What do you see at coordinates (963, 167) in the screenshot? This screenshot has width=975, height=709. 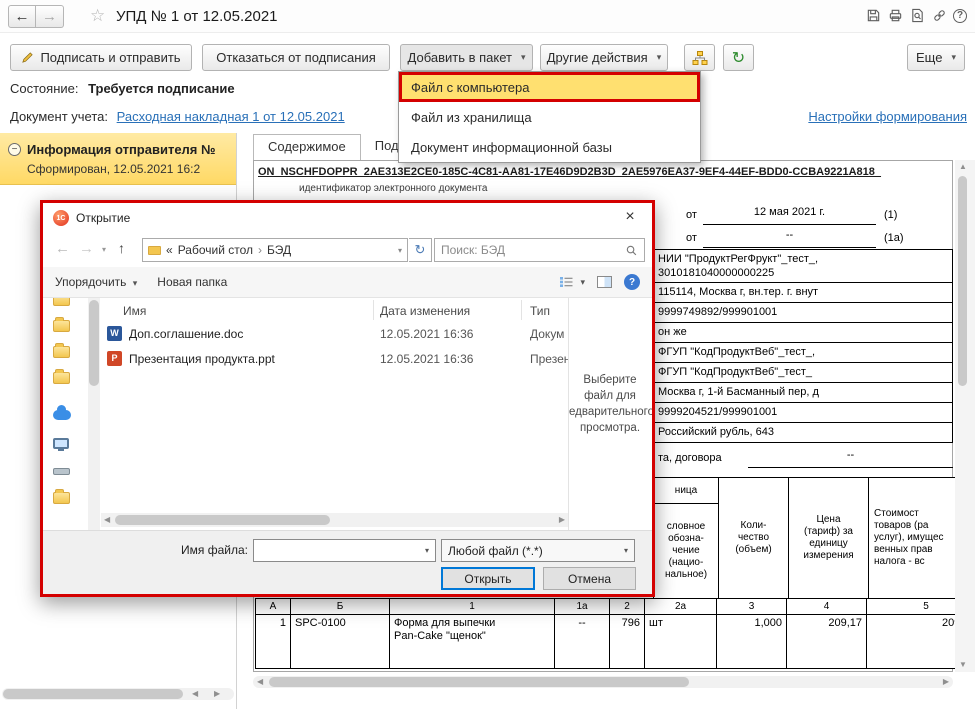 I see `scroll-up-icon: ▲` at bounding box center [963, 167].